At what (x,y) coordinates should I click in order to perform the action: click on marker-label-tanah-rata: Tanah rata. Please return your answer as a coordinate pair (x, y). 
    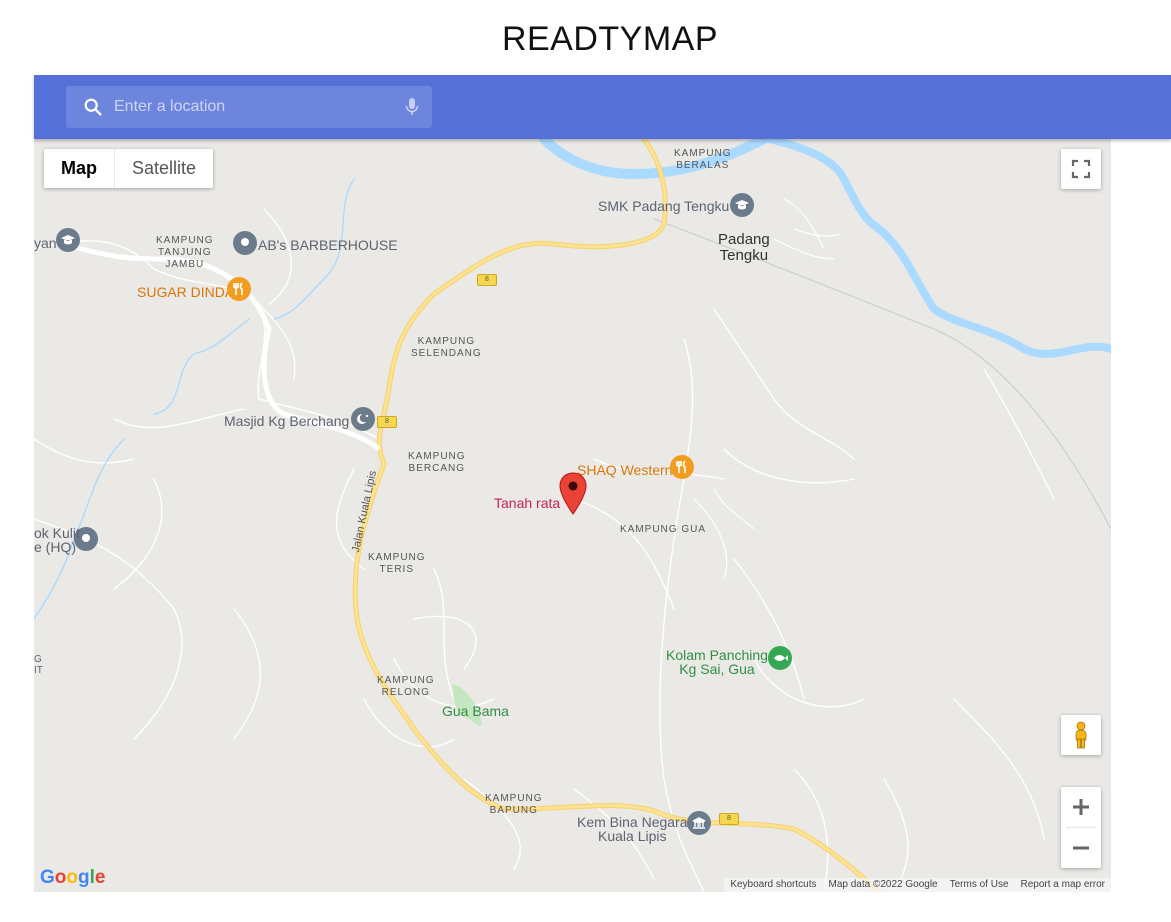
    Looking at the image, I should click on (527, 503).